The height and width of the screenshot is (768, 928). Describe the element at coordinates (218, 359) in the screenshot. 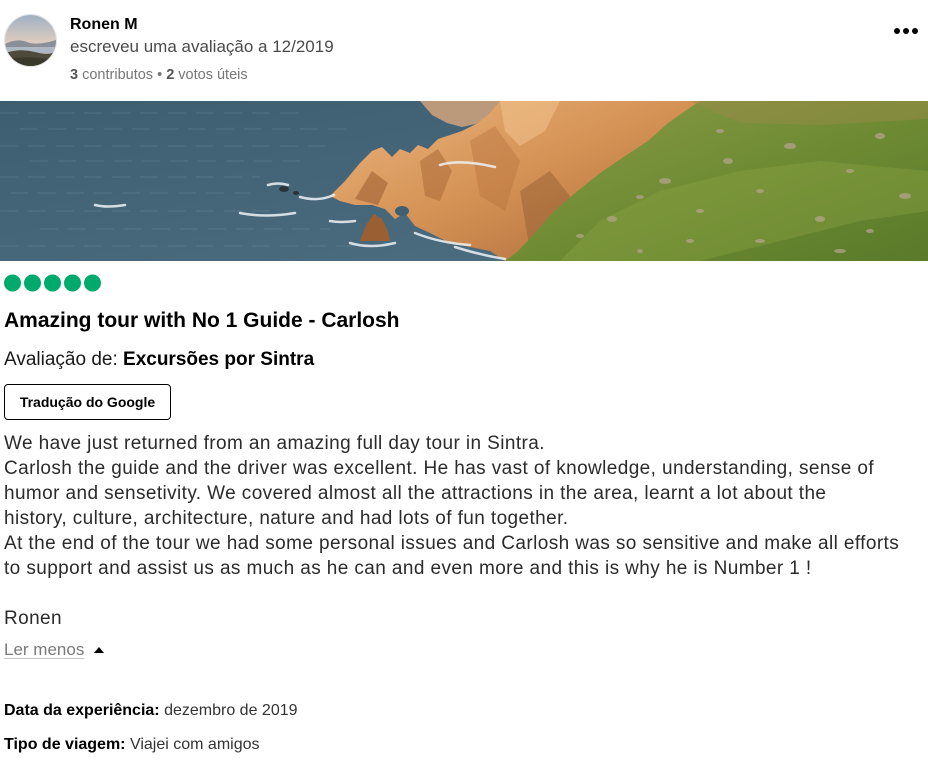

I see `reviewed-item-link: Excursões por Sintra` at that location.